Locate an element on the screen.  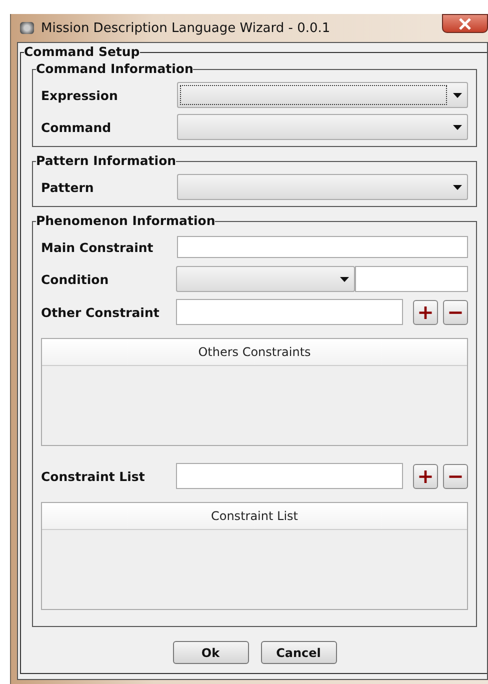
close-button is located at coordinates (465, 23).